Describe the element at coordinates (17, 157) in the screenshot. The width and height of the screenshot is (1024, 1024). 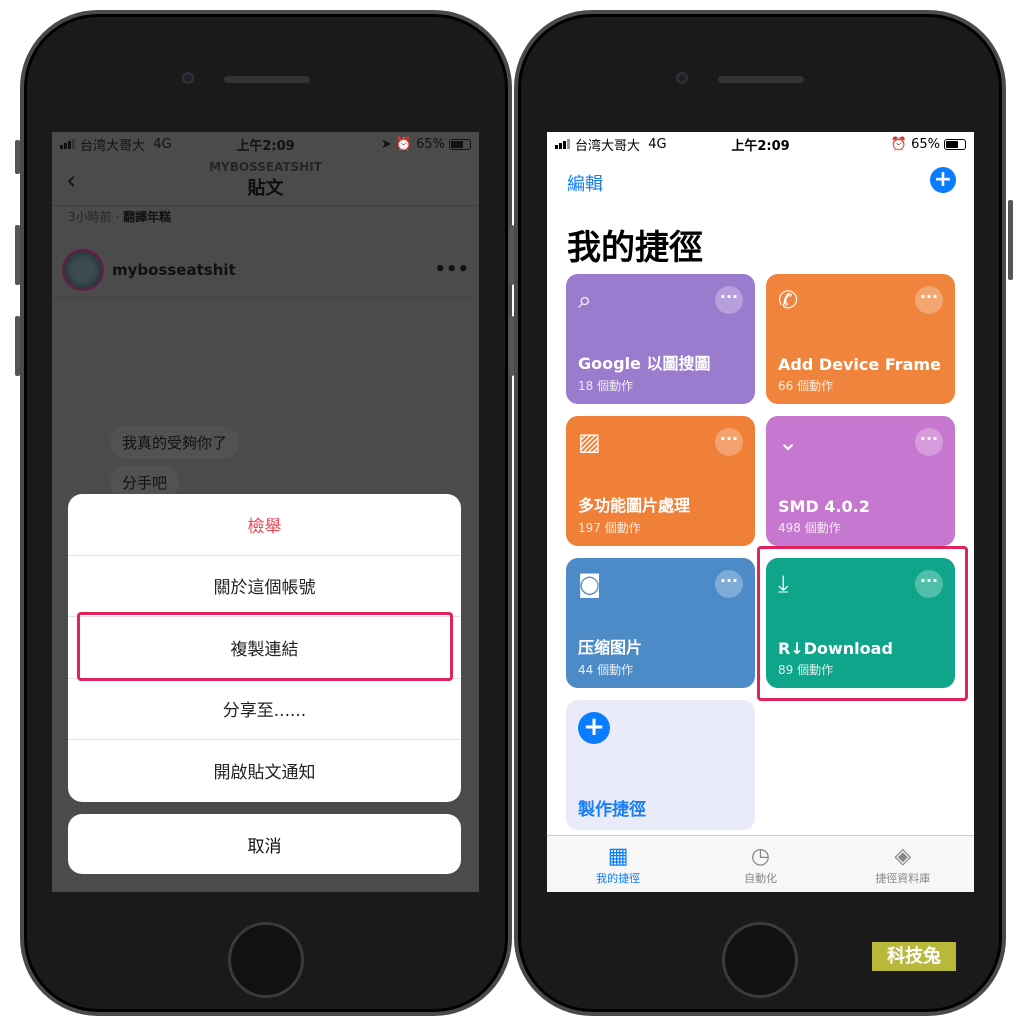
I see `mute-switch` at that location.